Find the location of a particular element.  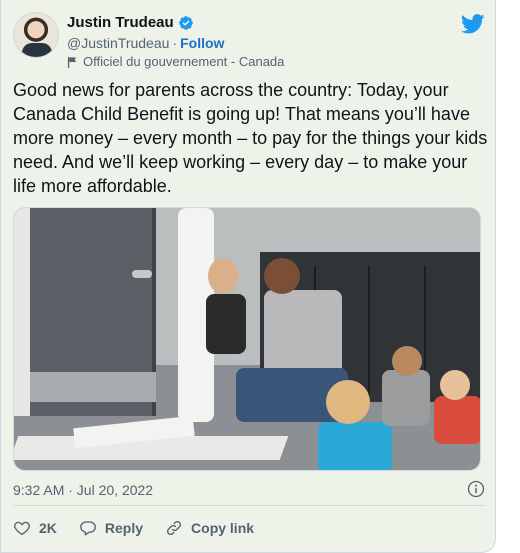

handle-row: @JustinTrudeau · Follow is located at coordinates (145, 43).